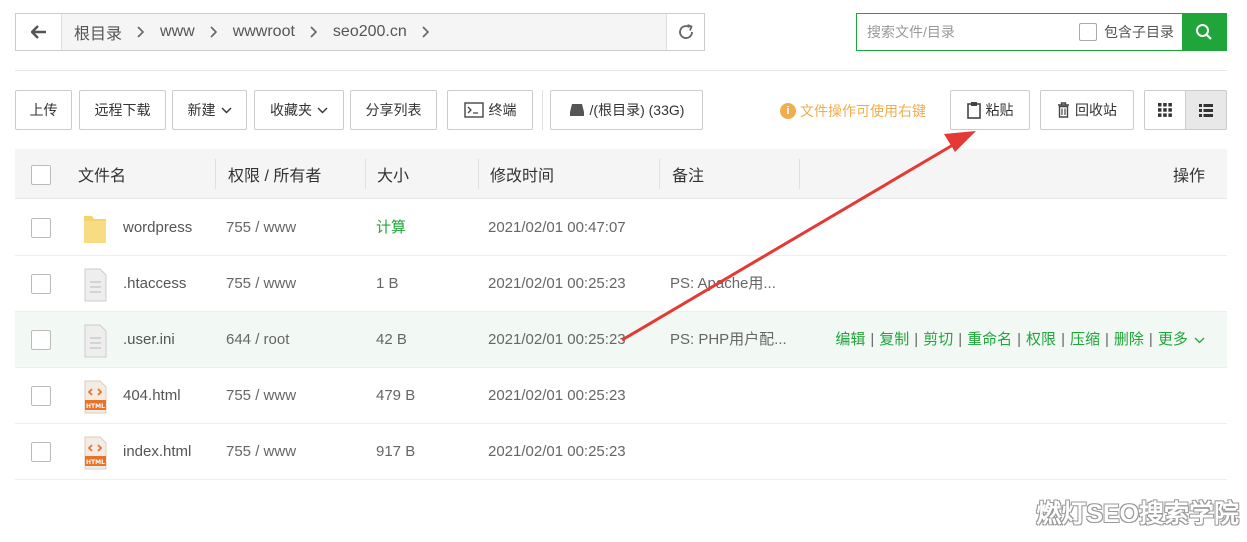 This screenshot has height=542, width=1247. Describe the element at coordinates (177, 32) in the screenshot. I see `breadcrumb-item-www: www` at that location.